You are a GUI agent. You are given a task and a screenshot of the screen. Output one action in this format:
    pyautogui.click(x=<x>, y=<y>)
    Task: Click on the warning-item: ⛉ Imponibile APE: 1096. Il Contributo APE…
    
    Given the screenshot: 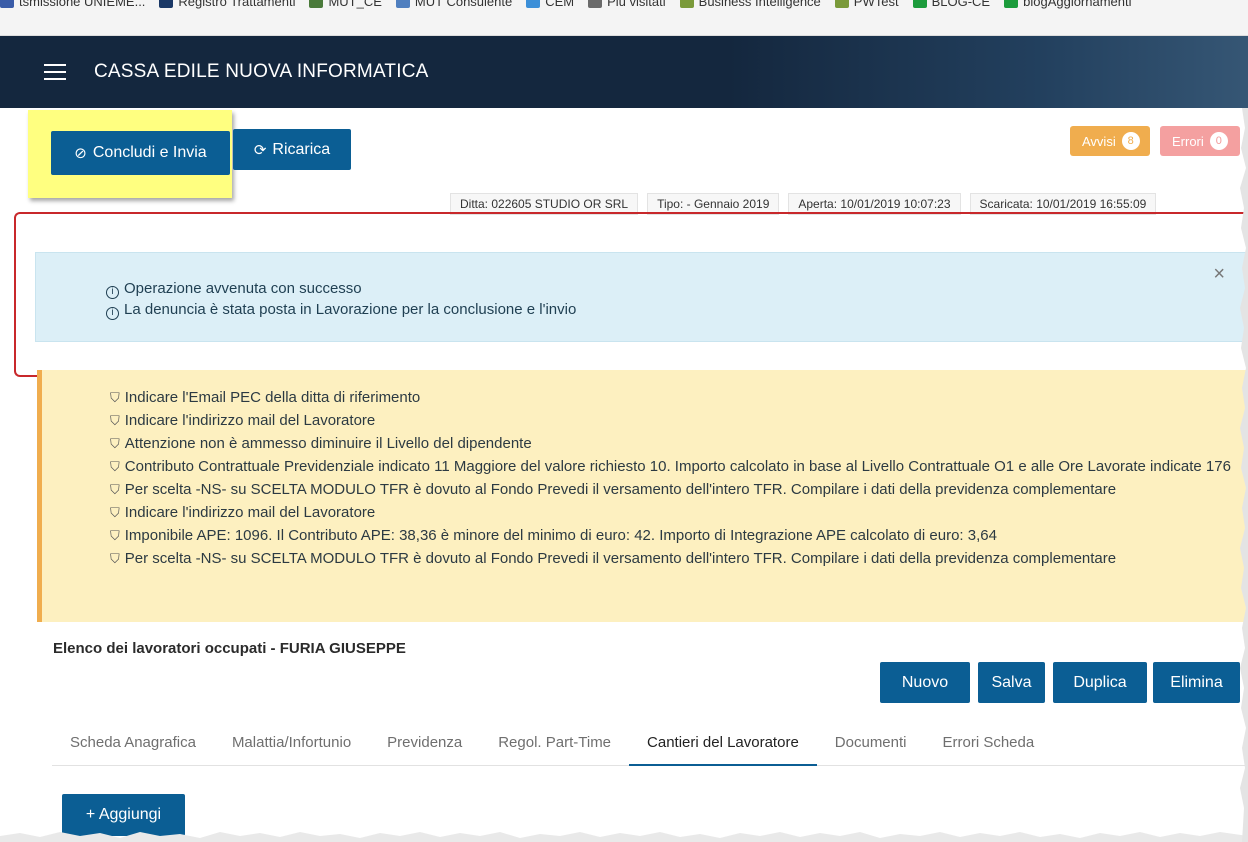 What is the action you would take?
    pyautogui.click(x=677, y=535)
    